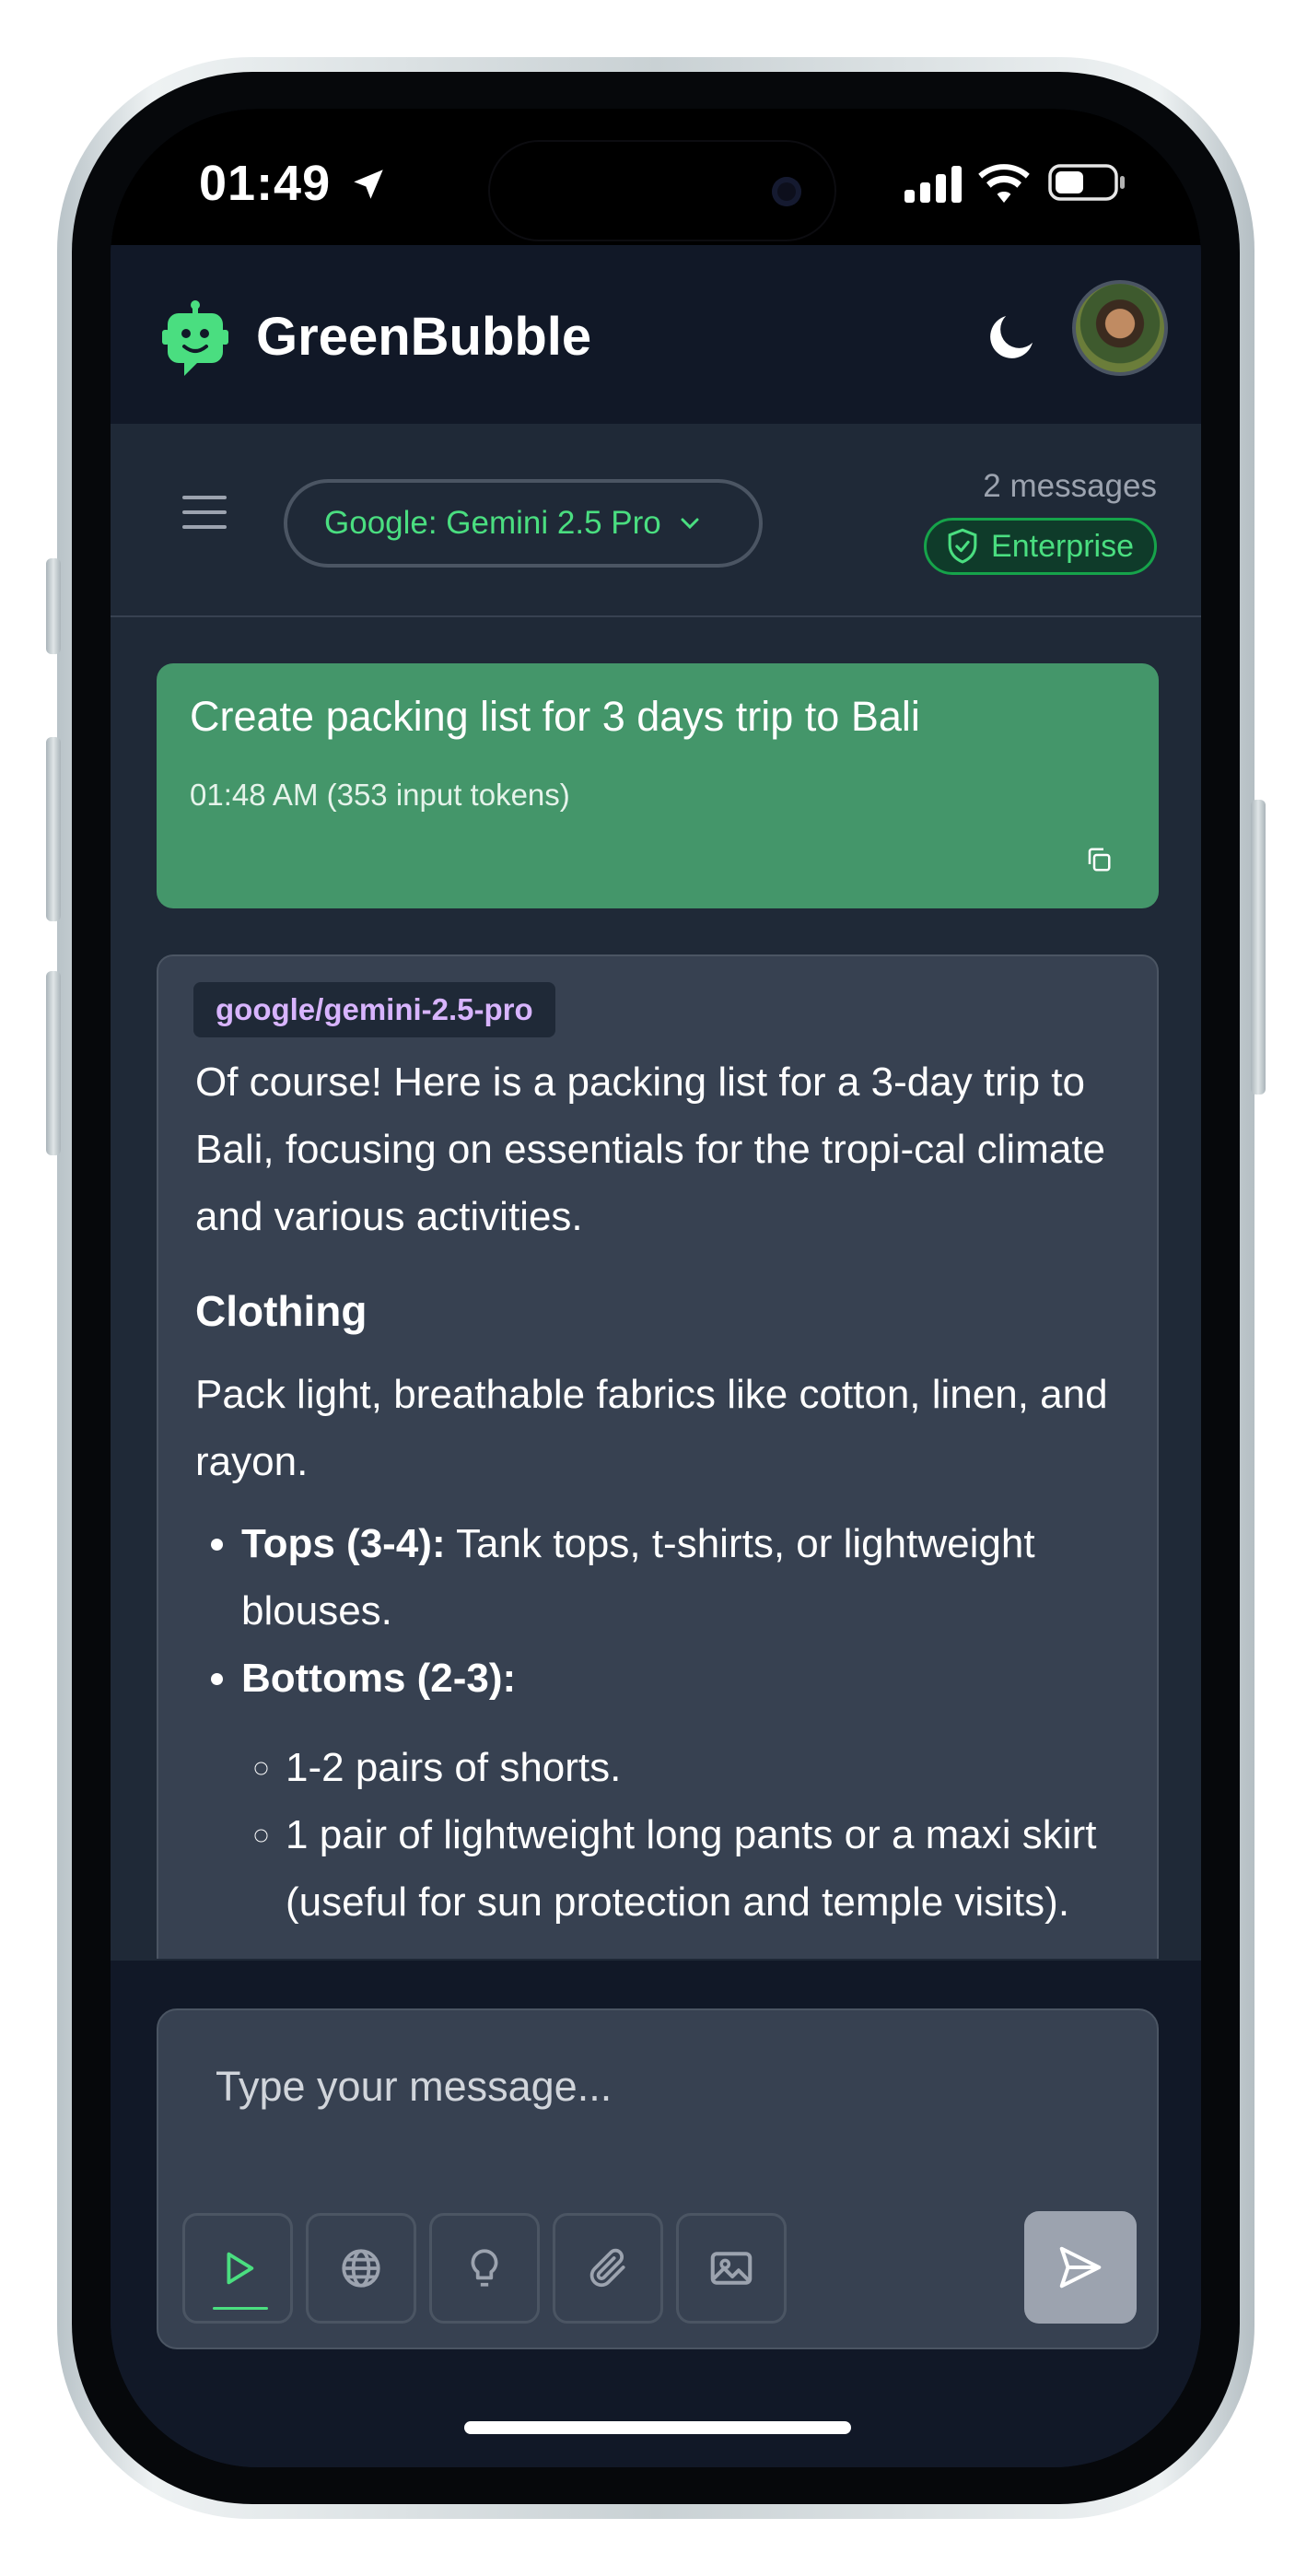 The width and height of the screenshot is (1307, 2576). What do you see at coordinates (1120, 328) in the screenshot?
I see `avatar` at bounding box center [1120, 328].